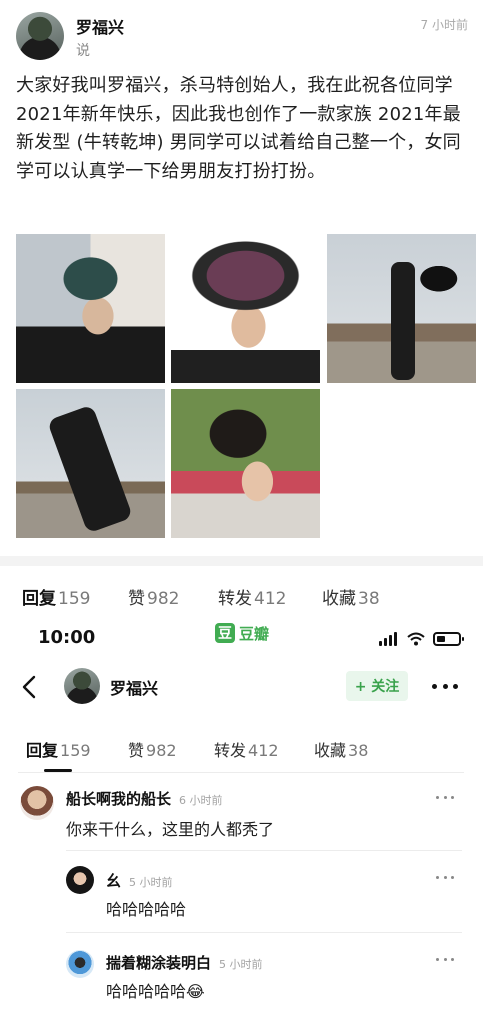  I want to click on tab-likes: 赞 982, so click(152, 749).